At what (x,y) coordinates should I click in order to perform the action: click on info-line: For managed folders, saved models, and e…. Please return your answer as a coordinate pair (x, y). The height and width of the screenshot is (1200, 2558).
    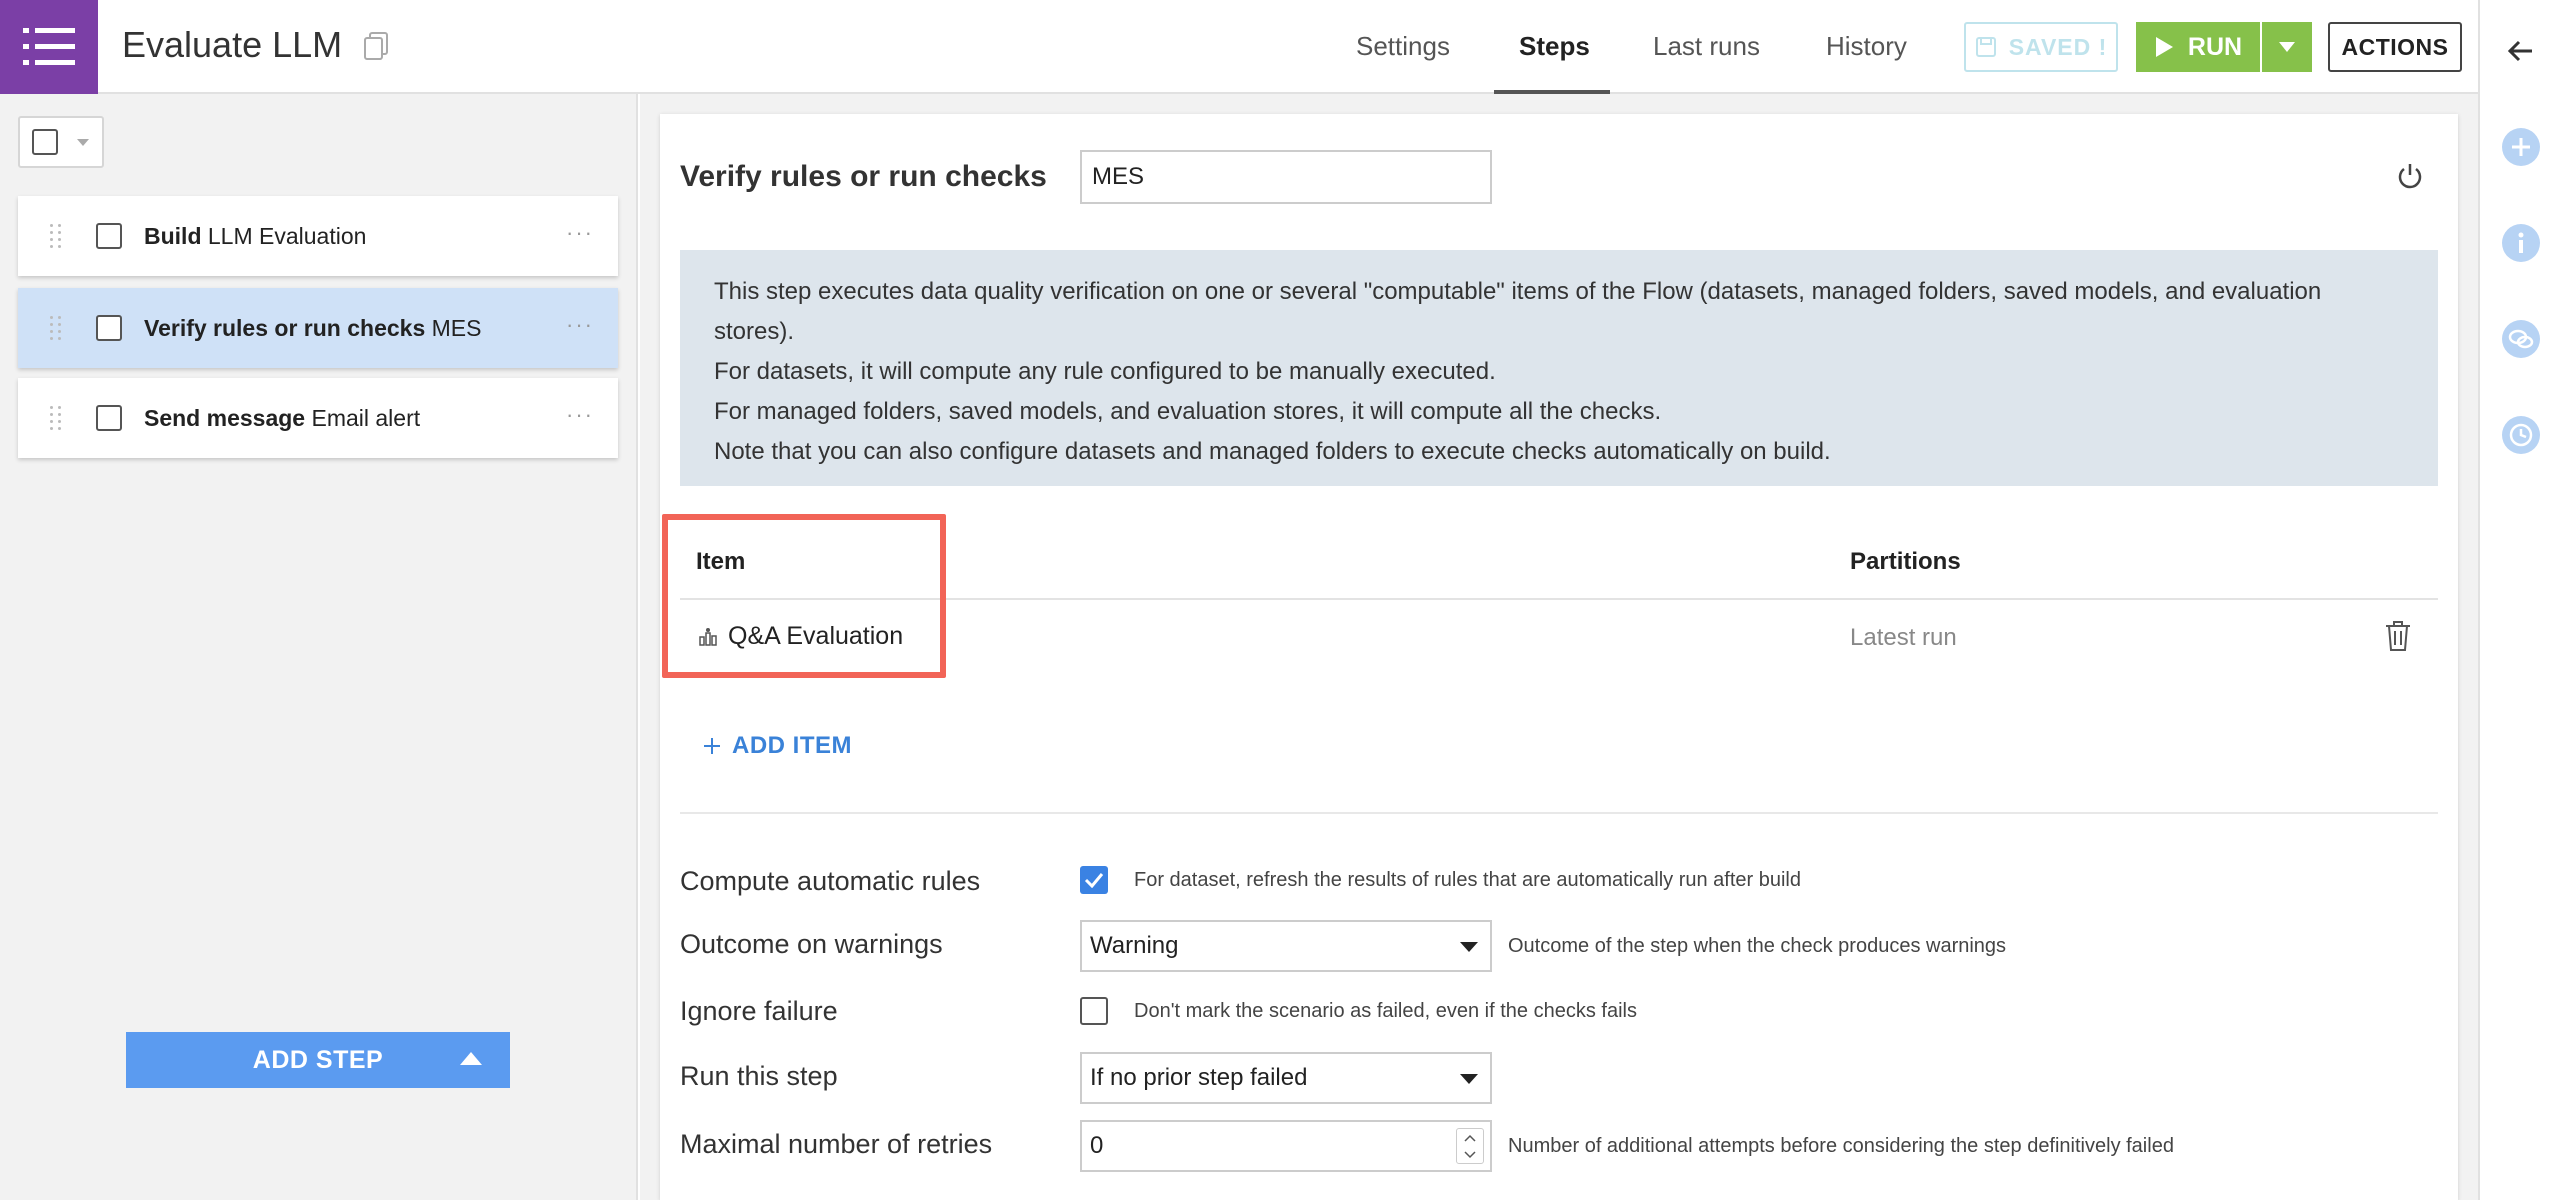
    Looking at the image, I should click on (1188, 411).